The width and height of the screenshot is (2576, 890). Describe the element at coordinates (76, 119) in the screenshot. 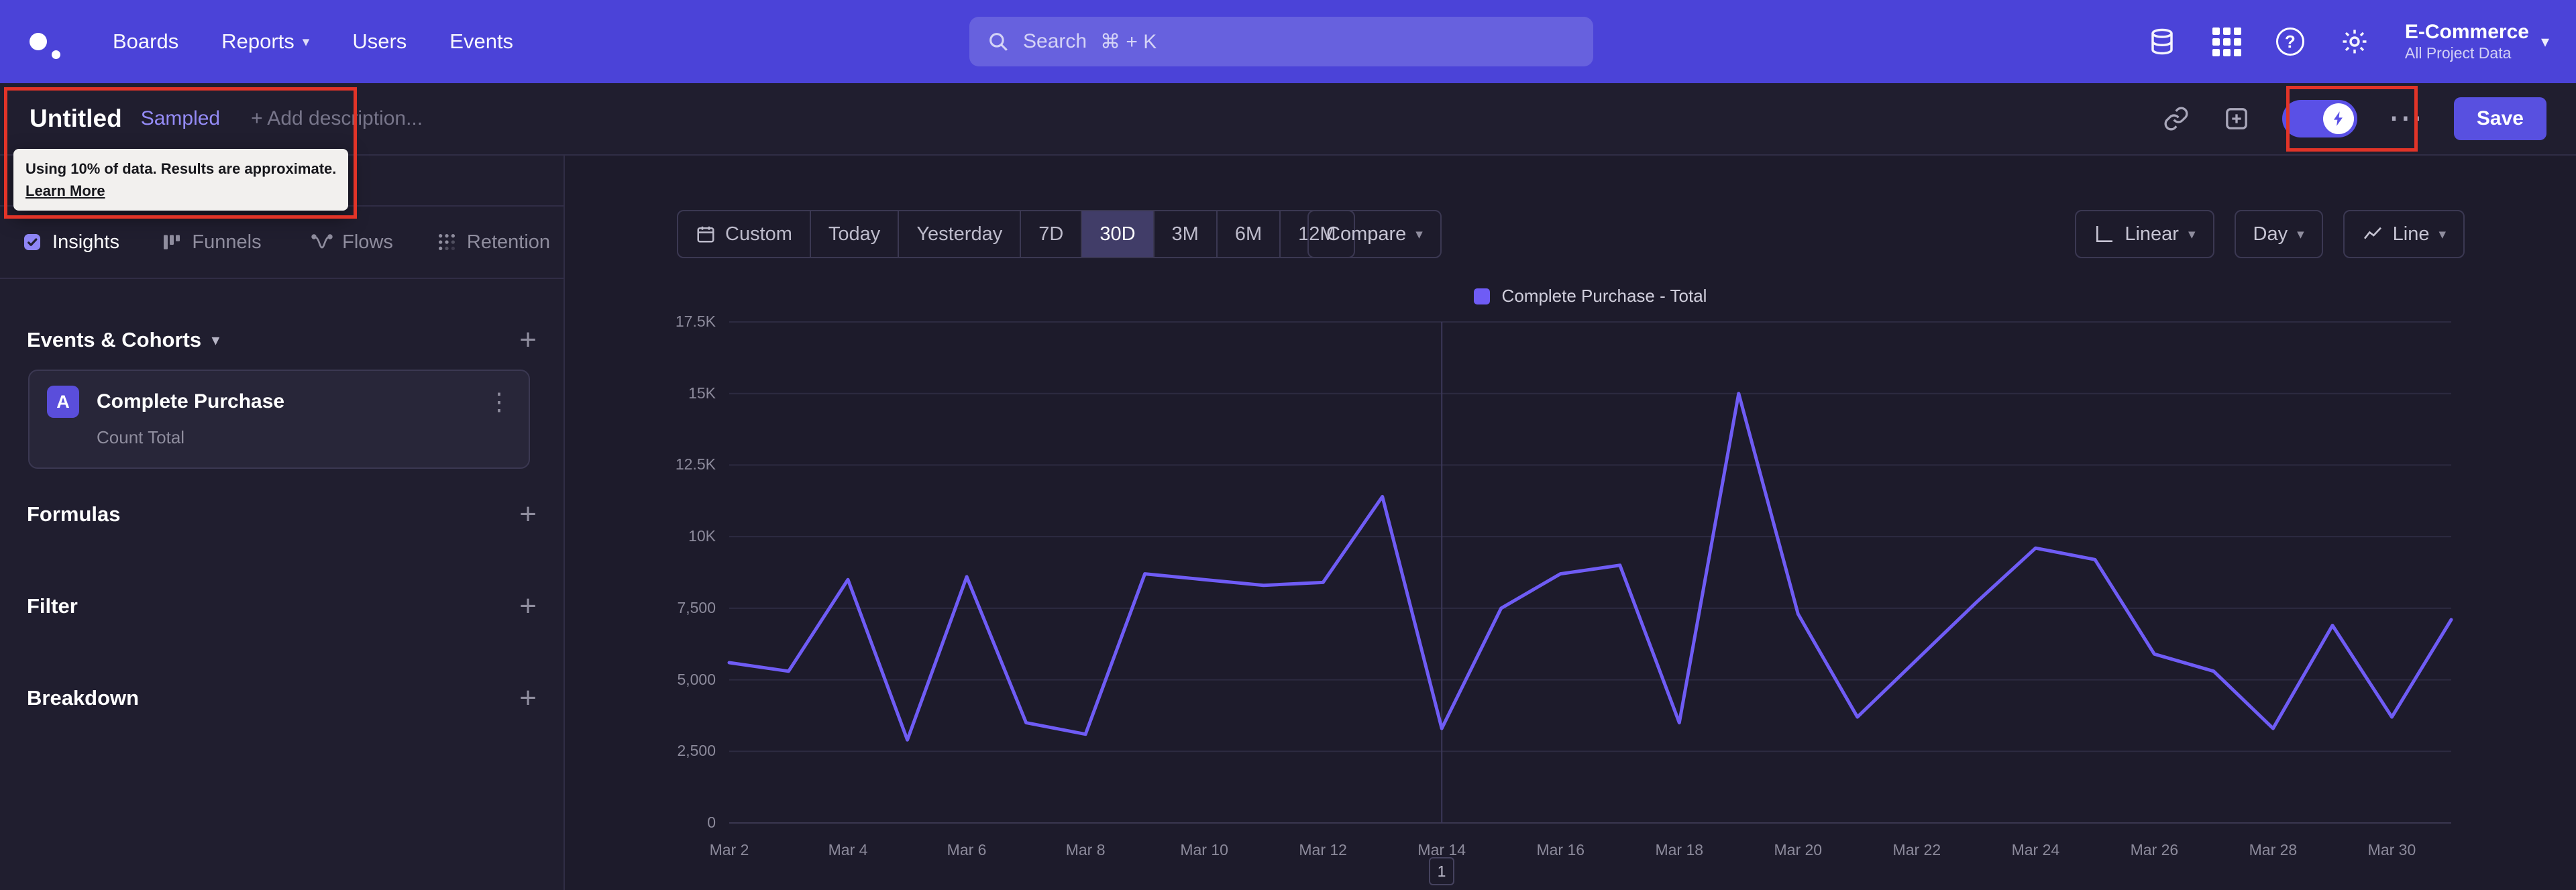

I see `report-title: Untitled` at that location.